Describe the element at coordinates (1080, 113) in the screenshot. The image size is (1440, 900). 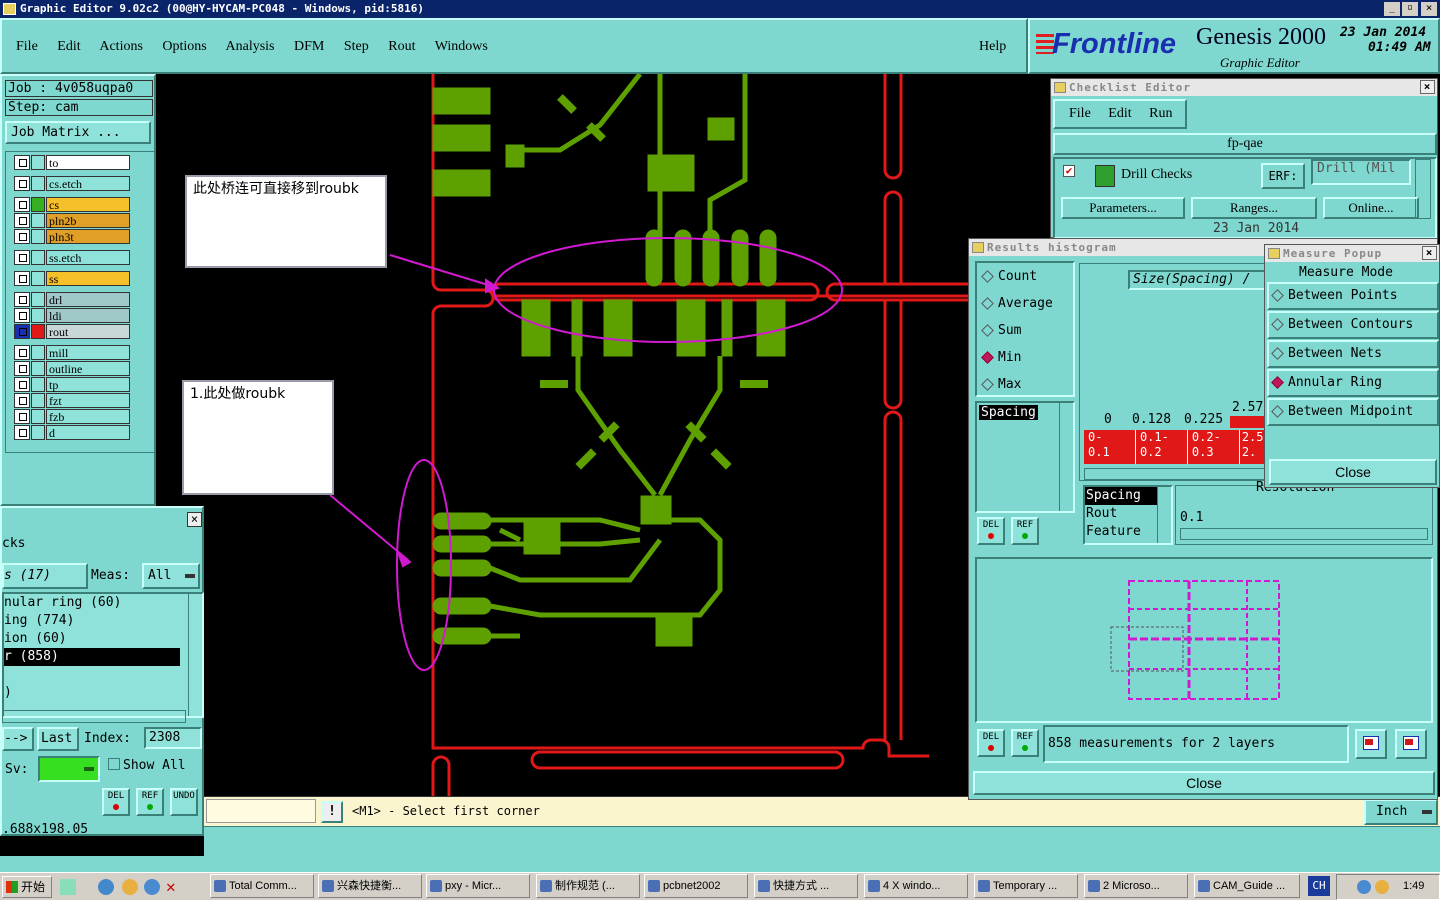
I see `checklist-menu-file: File` at that location.